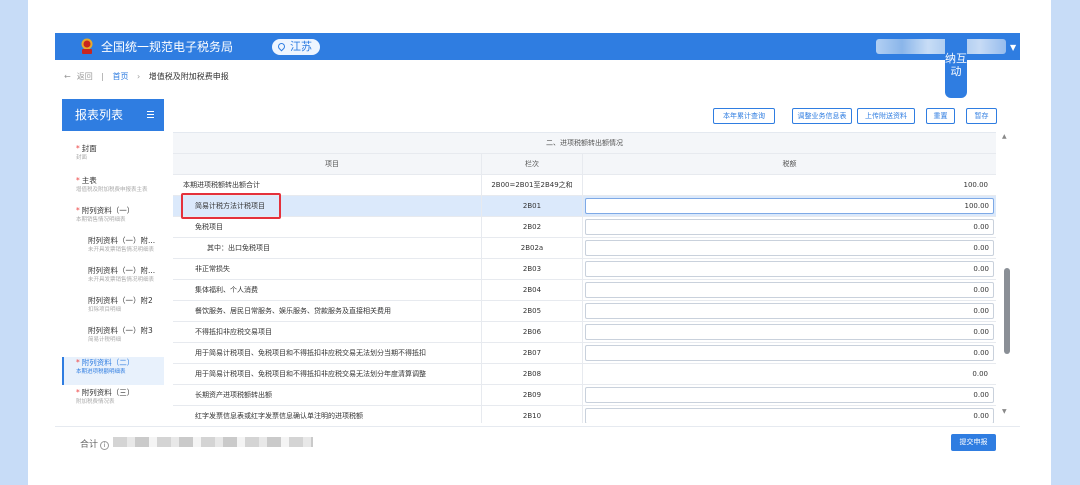 The width and height of the screenshot is (1080, 485). Describe the element at coordinates (584, 164) in the screenshot. I see `table-column-header: 项目 栏次 税额` at that location.